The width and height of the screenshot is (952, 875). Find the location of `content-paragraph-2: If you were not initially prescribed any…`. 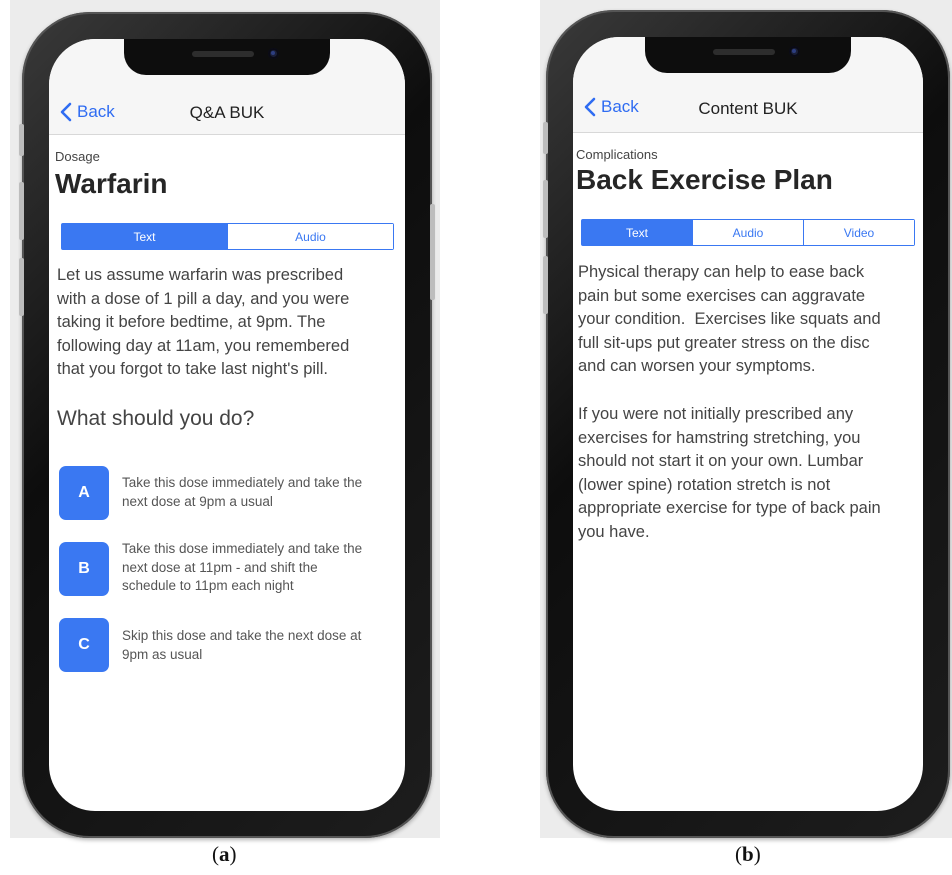

content-paragraph-2: If you were not initially prescribed any… is located at coordinates (729, 473).